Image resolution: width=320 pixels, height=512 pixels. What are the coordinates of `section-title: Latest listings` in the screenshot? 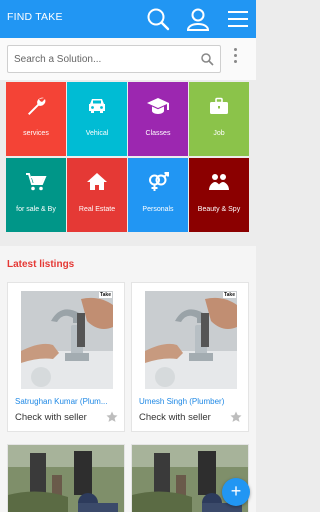 It's located at (41, 264).